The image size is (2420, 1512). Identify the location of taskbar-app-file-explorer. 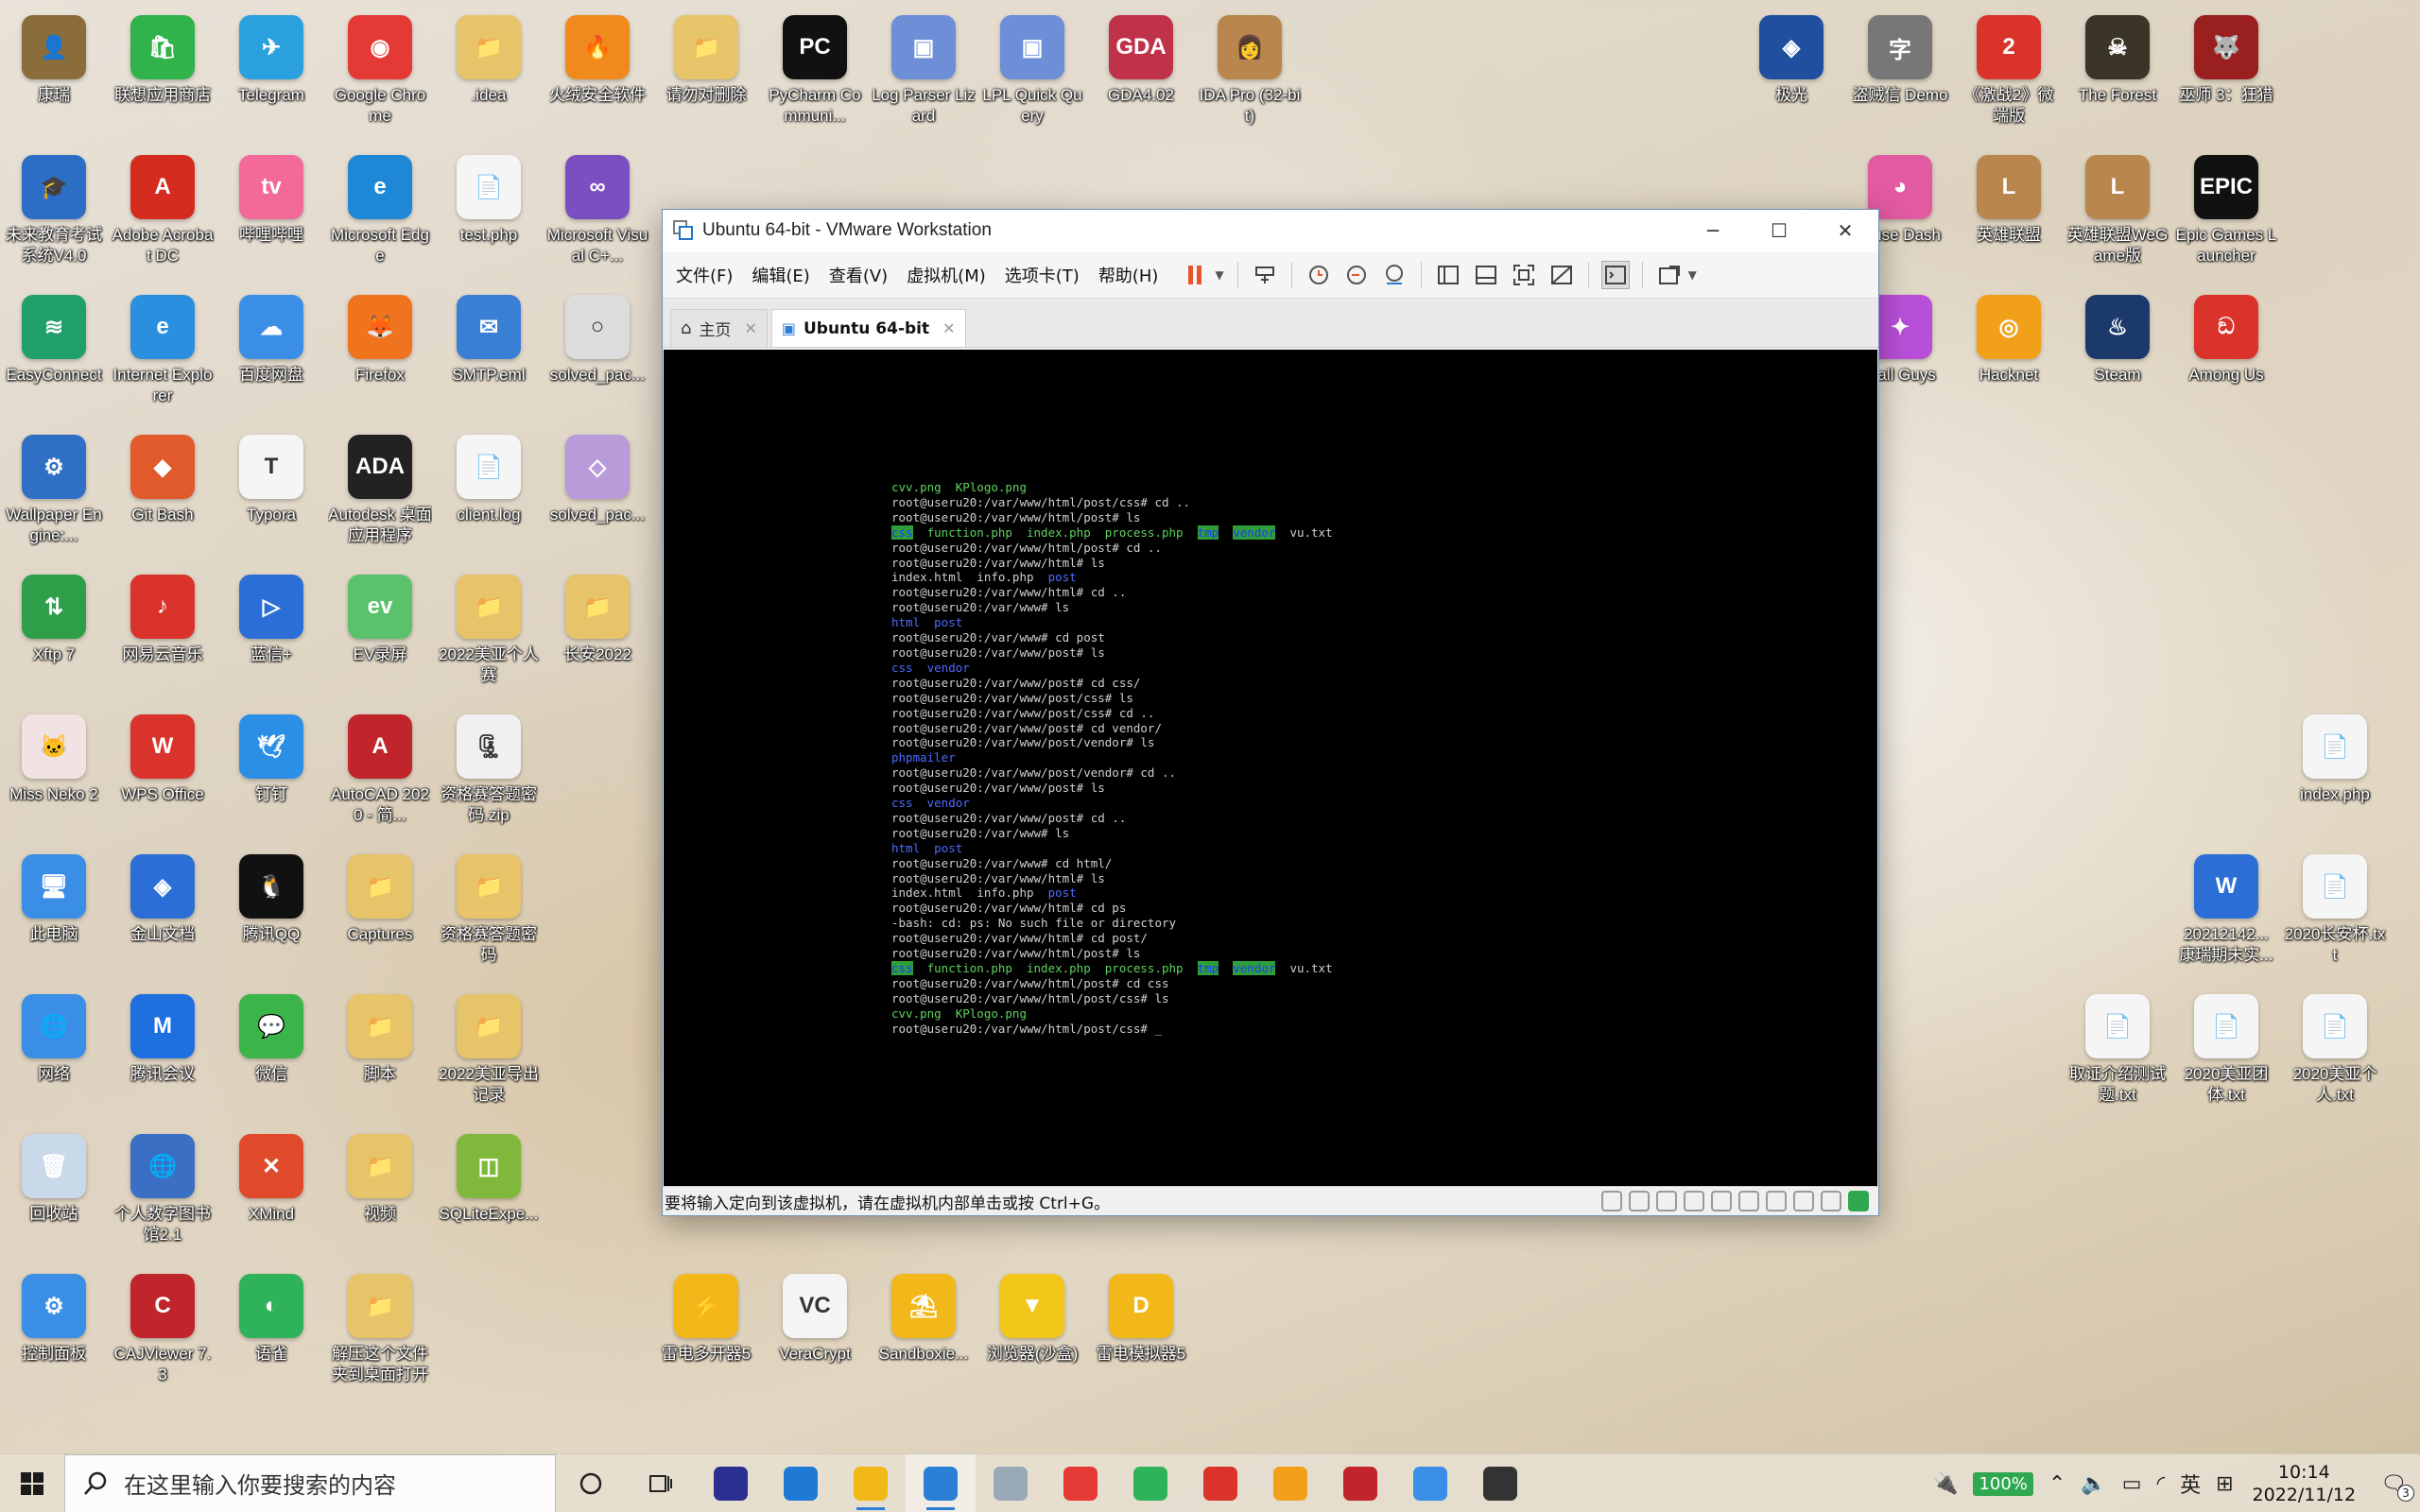
(871, 1483).